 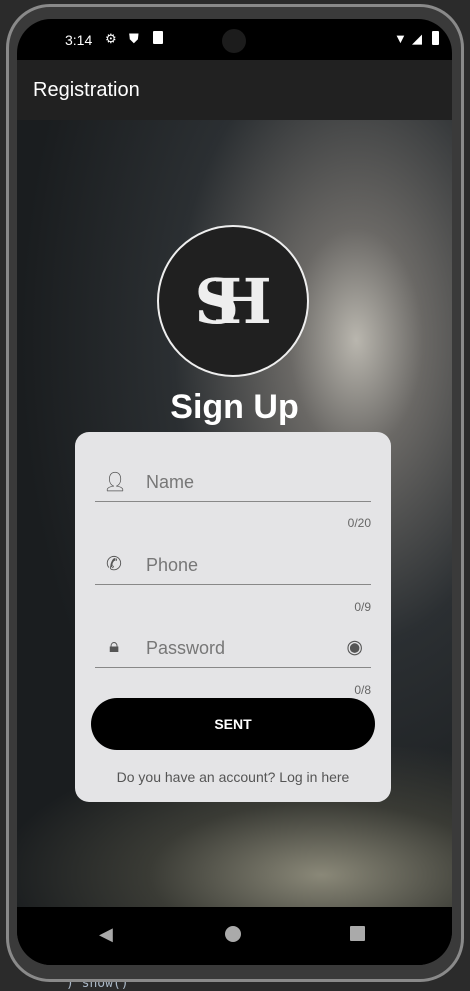 I want to click on person-icon: 👤︎, so click(x=115, y=482).